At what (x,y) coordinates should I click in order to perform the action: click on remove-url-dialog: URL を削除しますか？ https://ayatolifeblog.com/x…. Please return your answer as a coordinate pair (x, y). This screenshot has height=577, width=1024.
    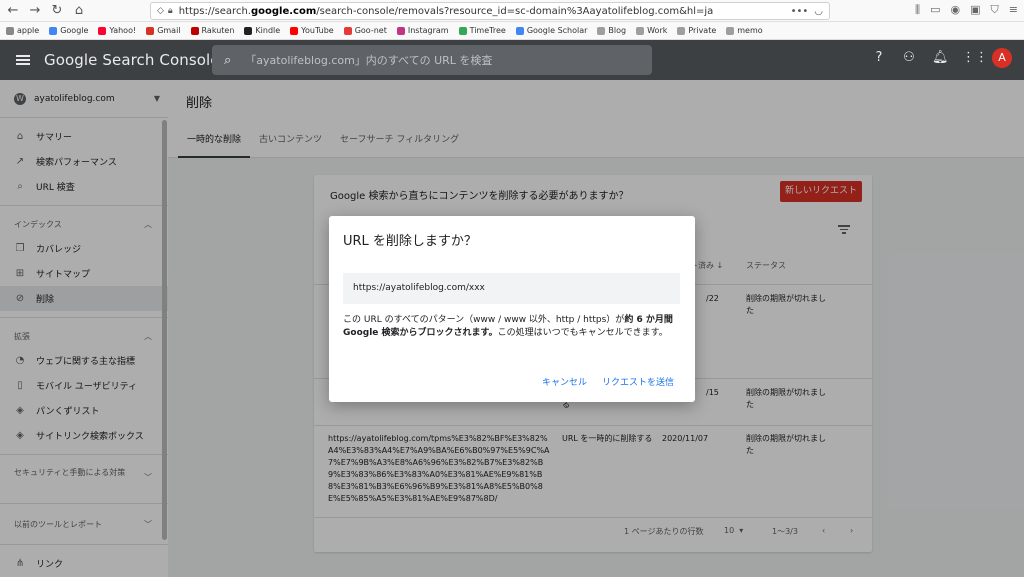
    Looking at the image, I should click on (512, 309).